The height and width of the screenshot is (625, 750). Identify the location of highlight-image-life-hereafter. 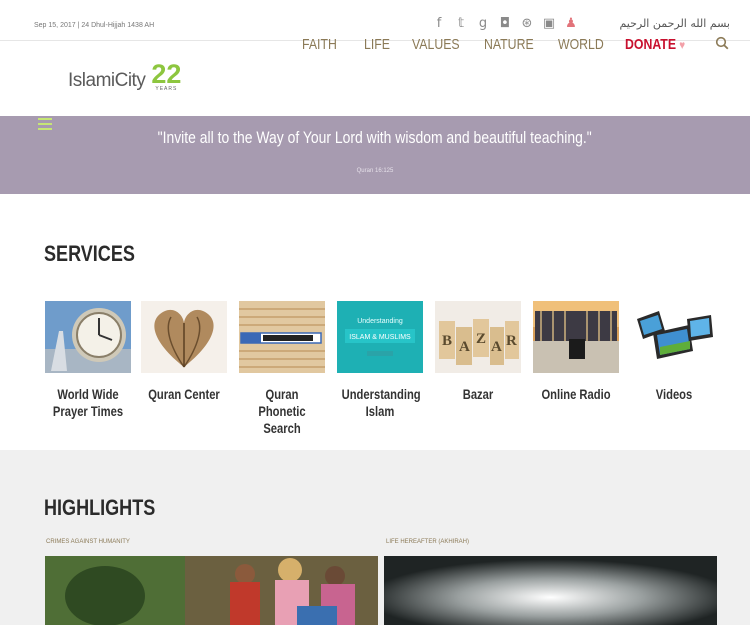
(550, 590).